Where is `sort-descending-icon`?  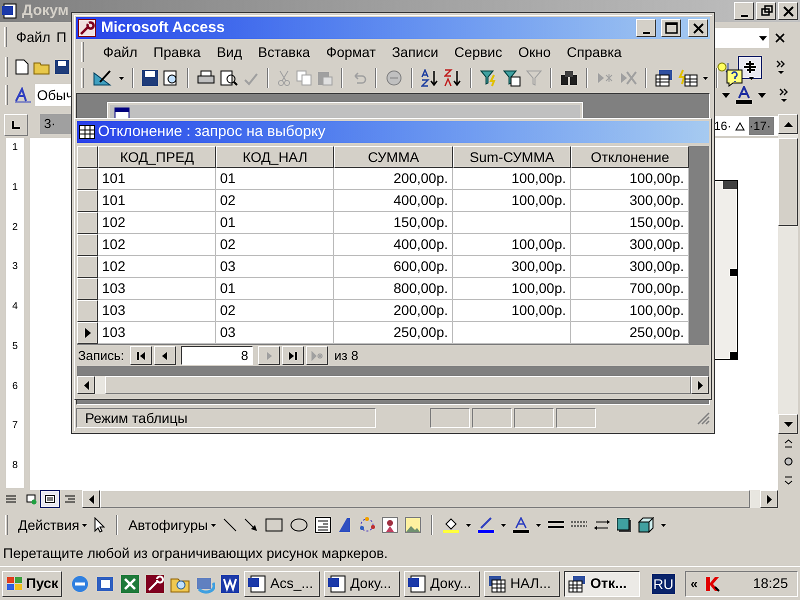
sort-descending-icon is located at coordinates (453, 78).